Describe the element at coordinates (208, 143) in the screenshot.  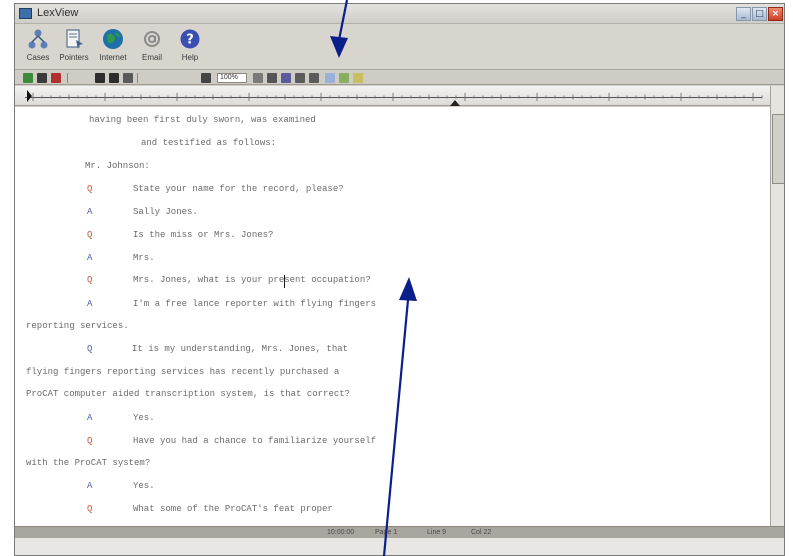
I see `transcript-line: and testified as follows:` at that location.